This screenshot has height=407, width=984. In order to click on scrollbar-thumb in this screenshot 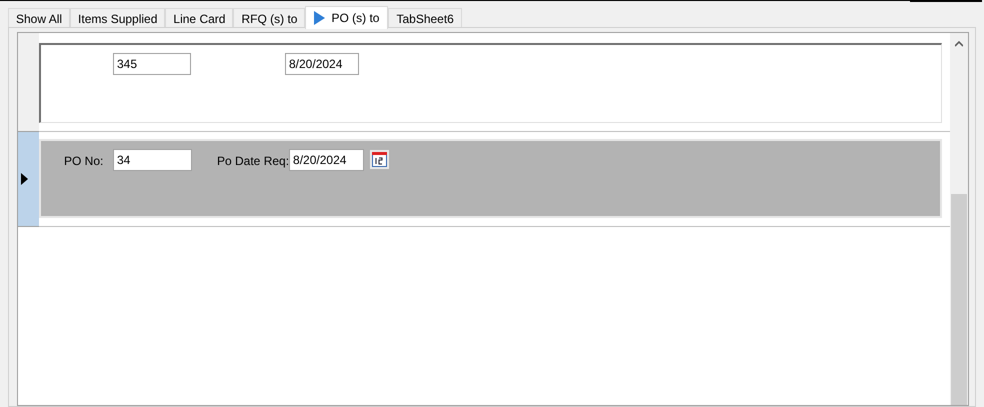, I will do `click(959, 299)`.